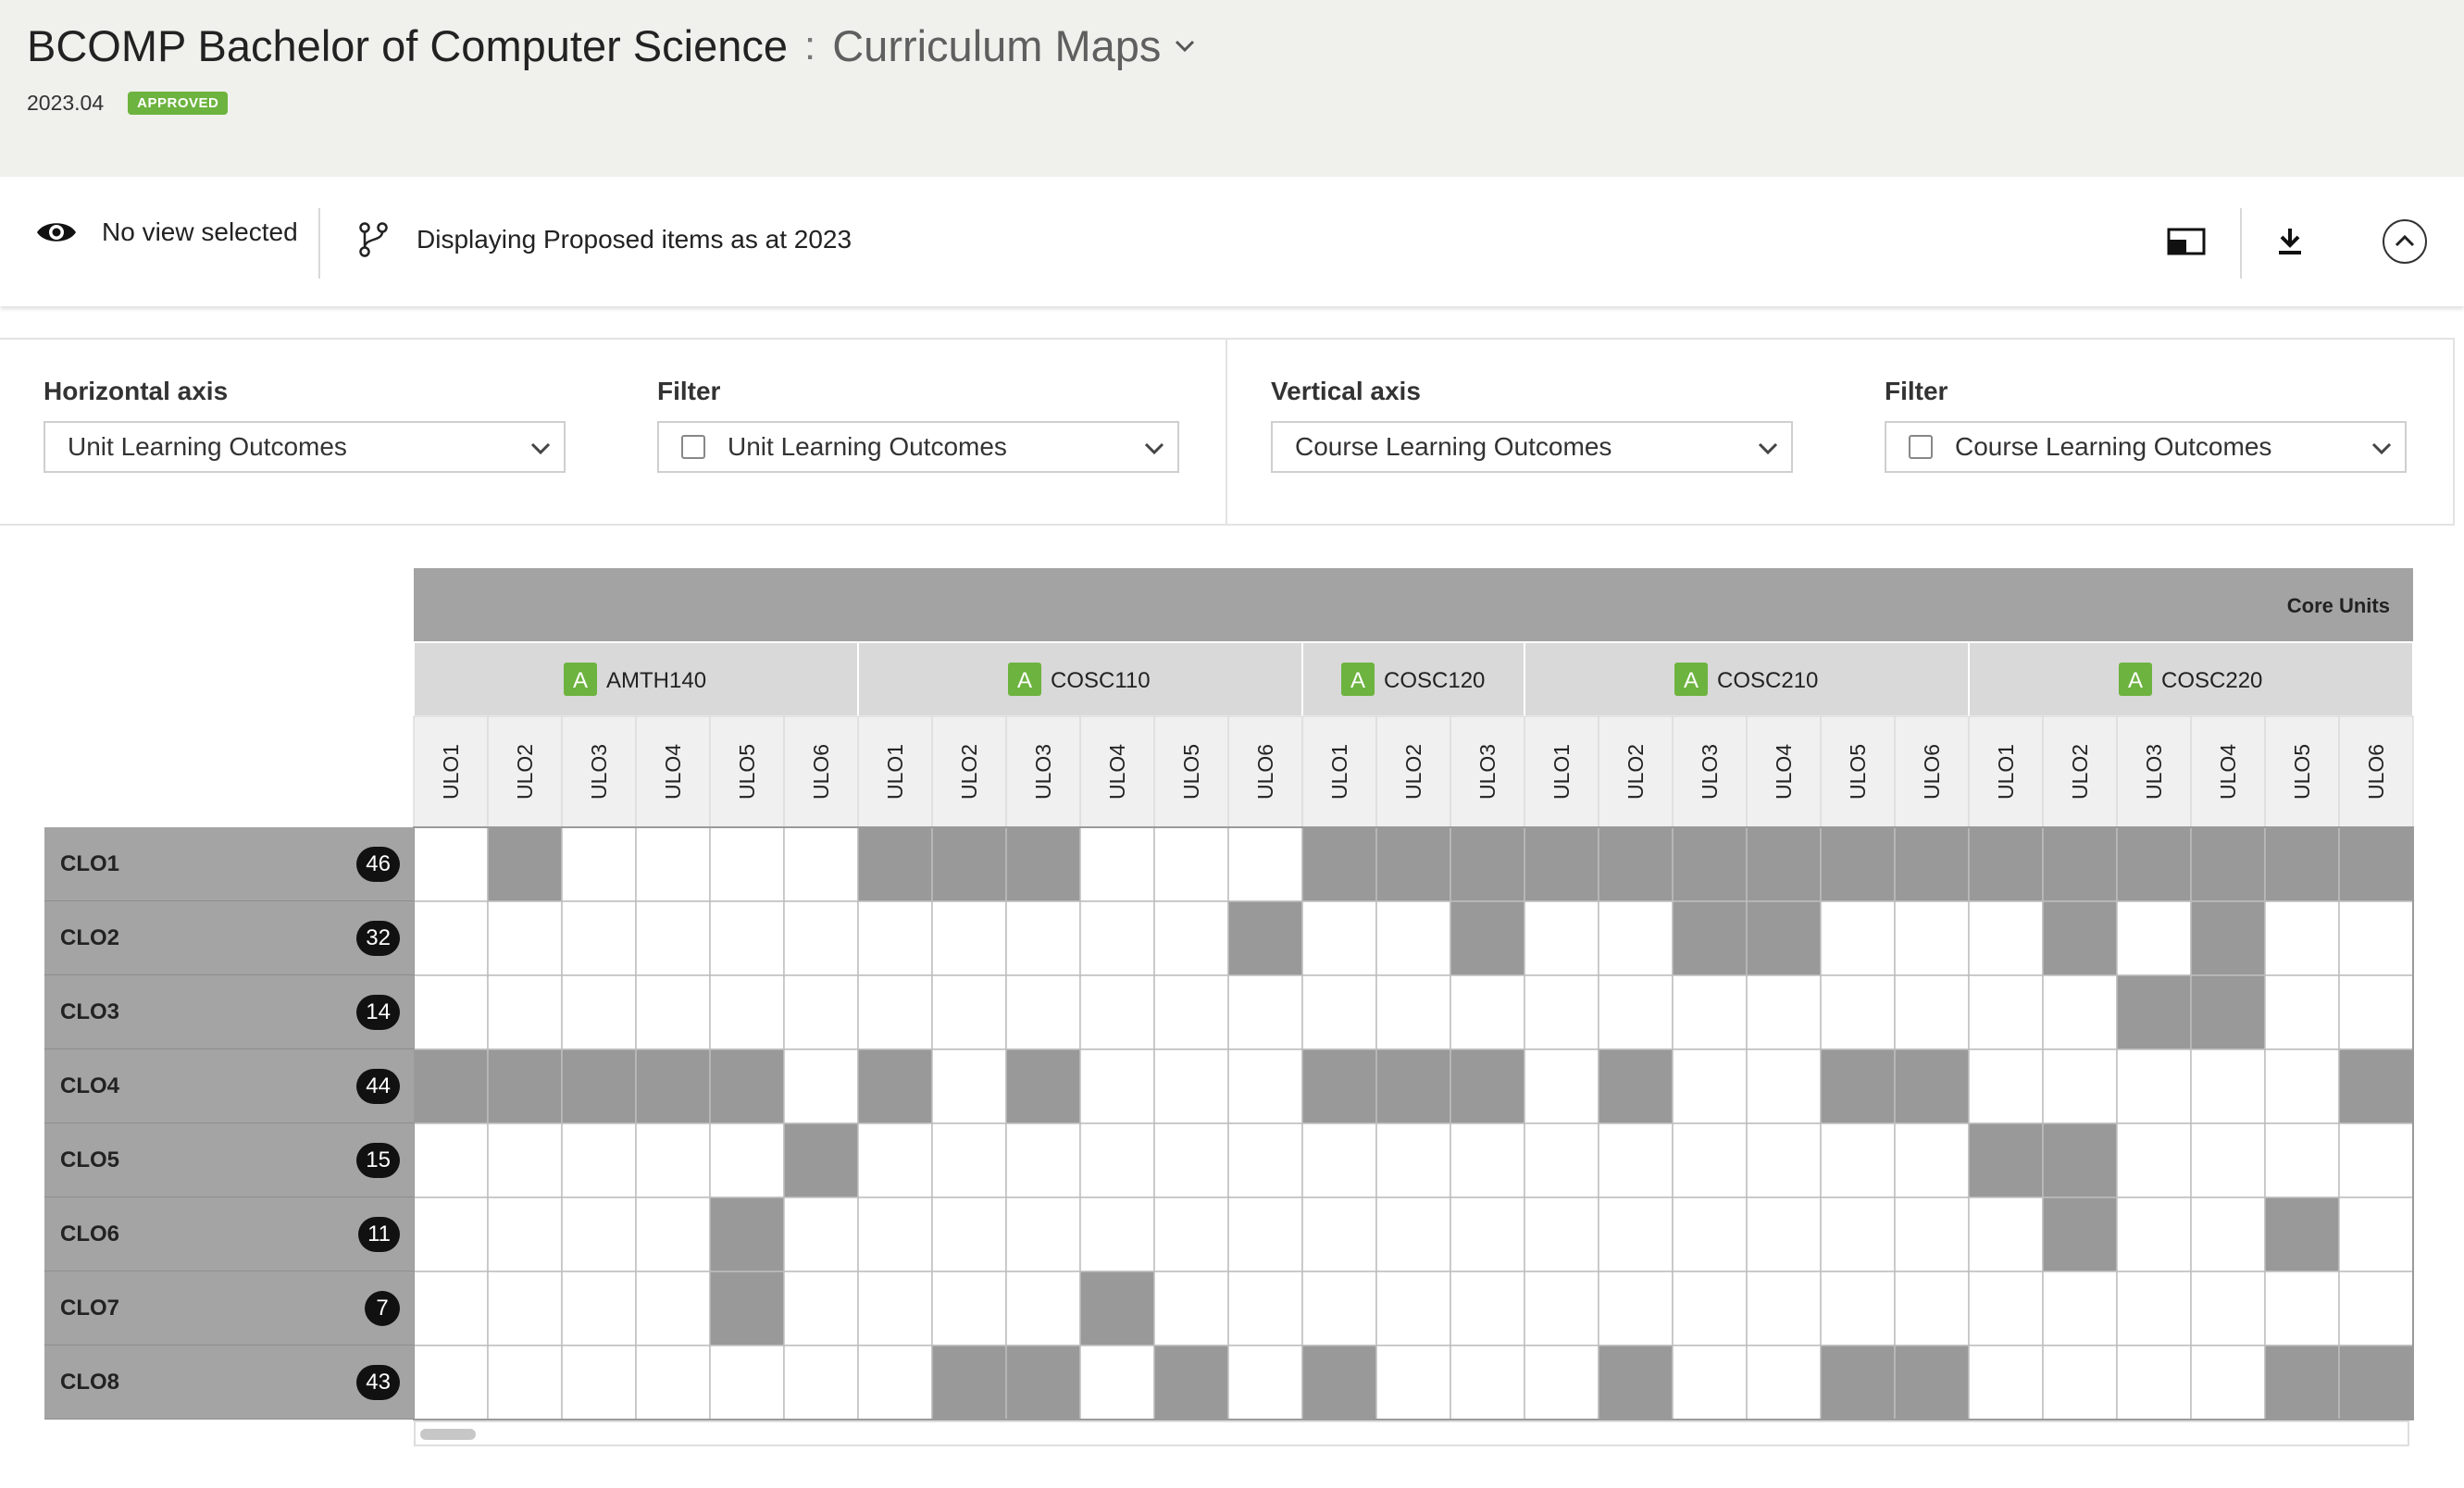  What do you see at coordinates (229, 1382) in the screenshot?
I see `clo-row-label: CLO8 43` at bounding box center [229, 1382].